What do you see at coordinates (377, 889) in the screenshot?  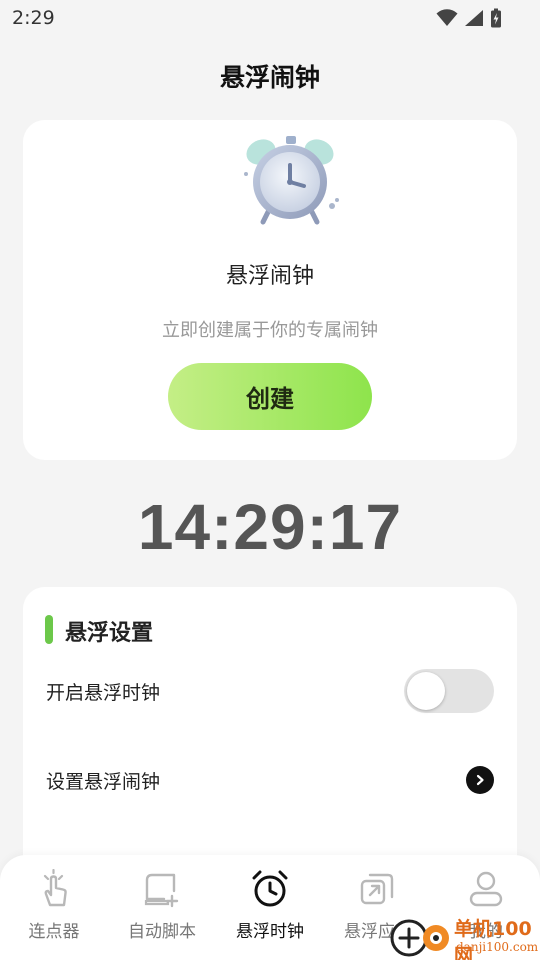 I see `floating-app-icon` at bounding box center [377, 889].